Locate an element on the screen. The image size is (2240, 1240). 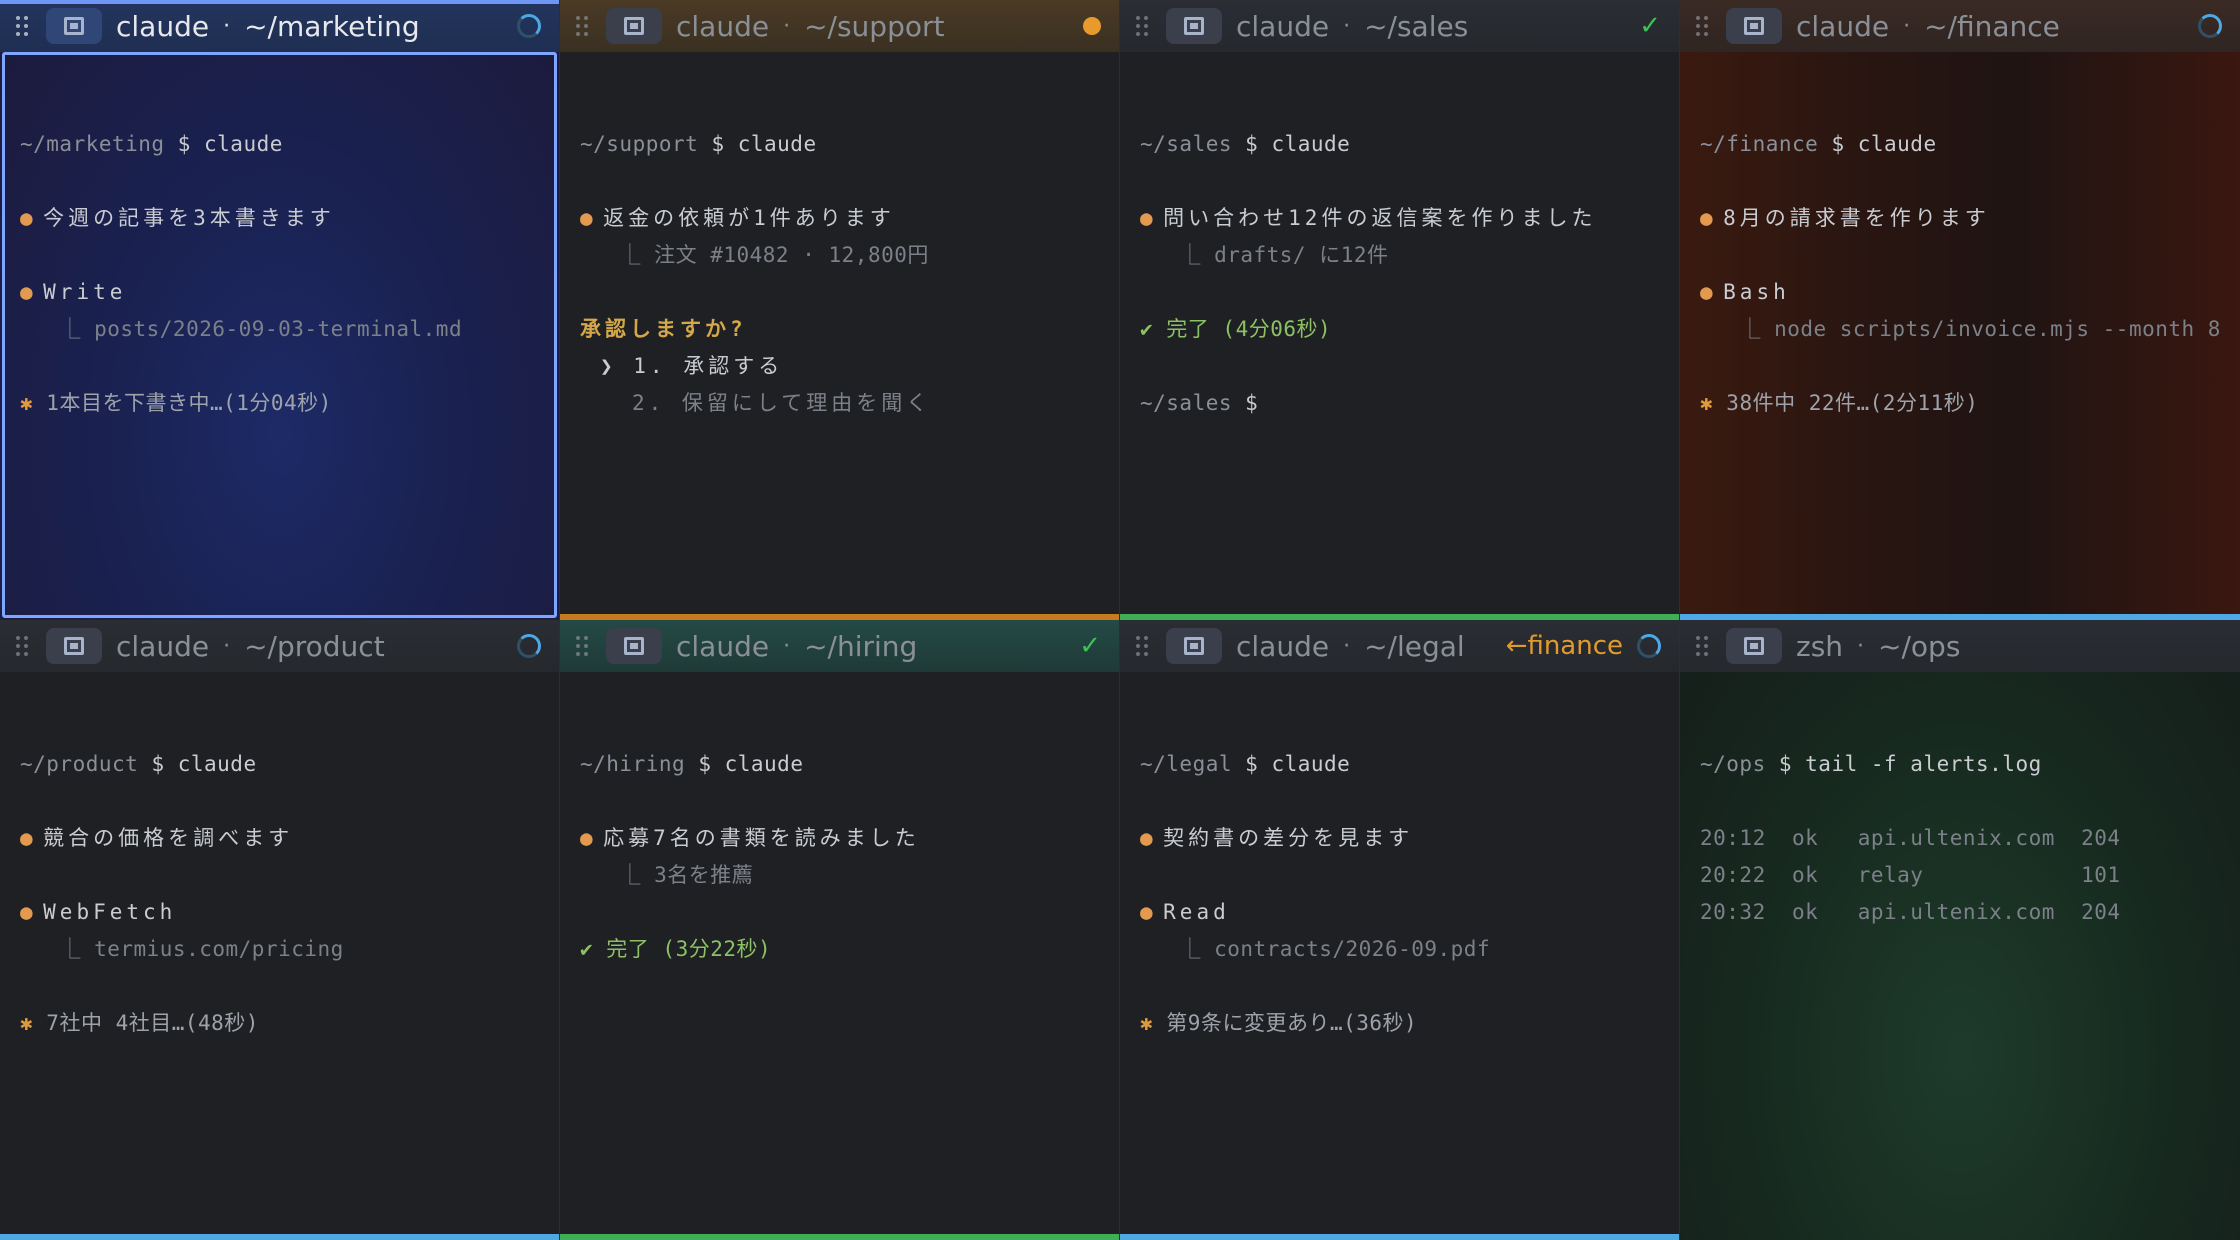
choice-option: 2. 保留にして理由を聞く is located at coordinates (845, 403).